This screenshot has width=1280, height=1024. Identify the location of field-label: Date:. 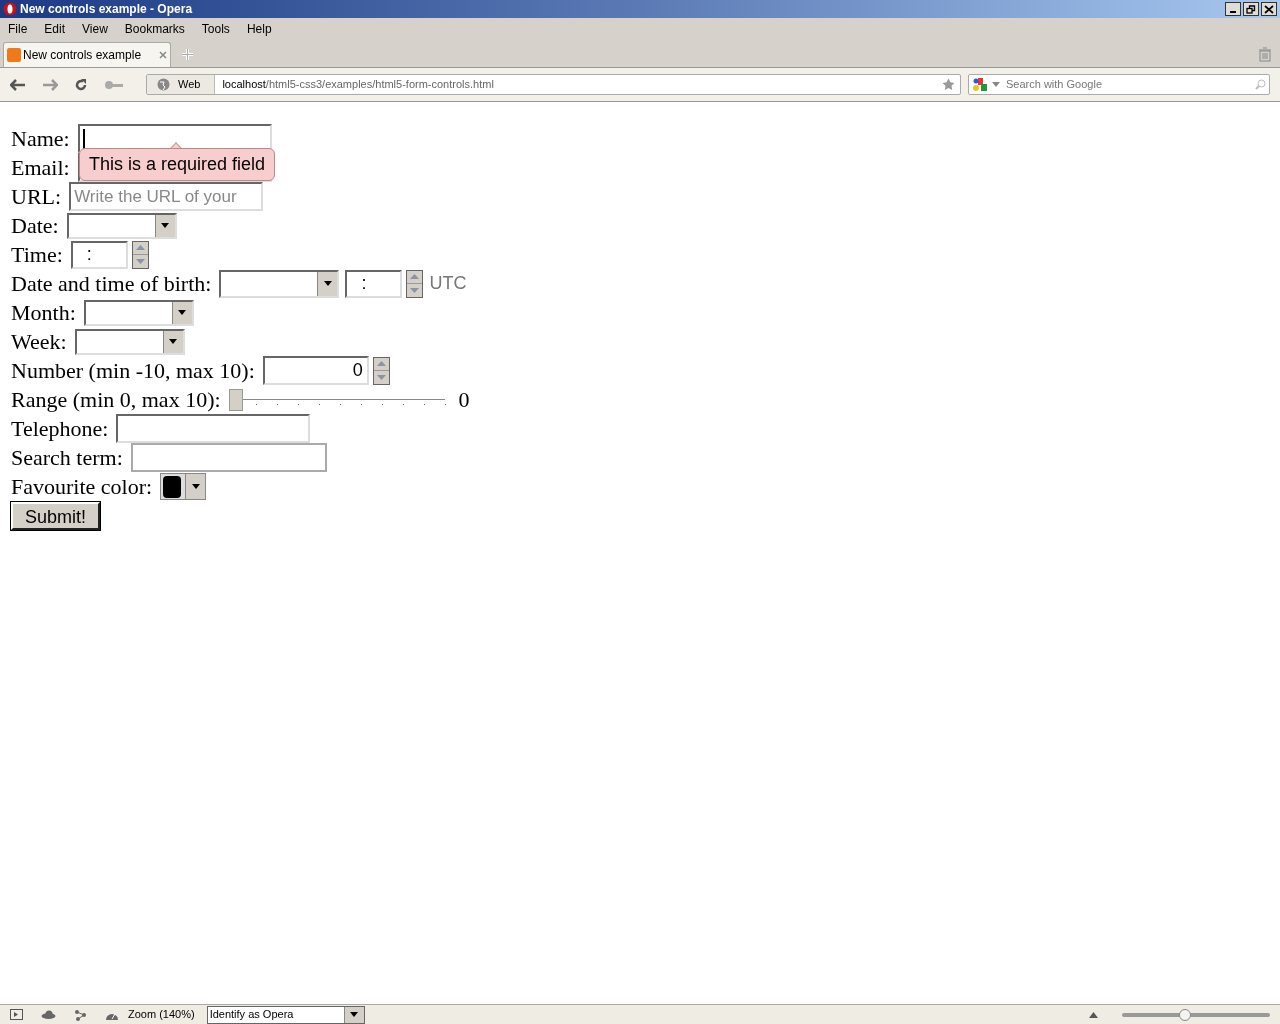
(35, 226).